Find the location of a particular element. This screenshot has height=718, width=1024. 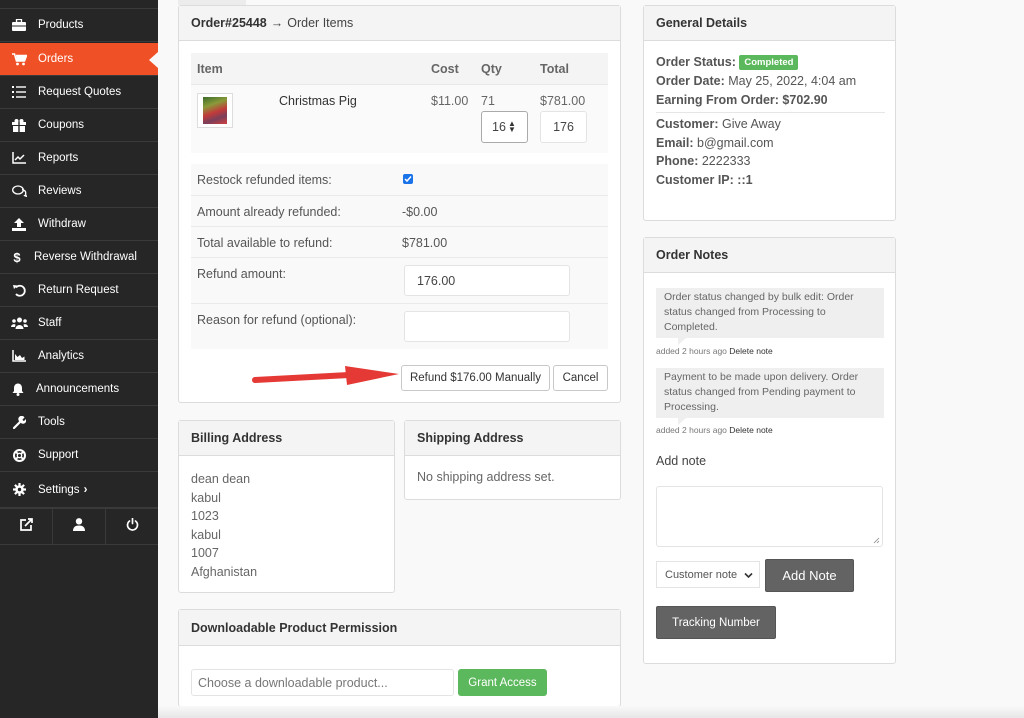

stepper-icon: ▲ ▼ is located at coordinates (512, 127).